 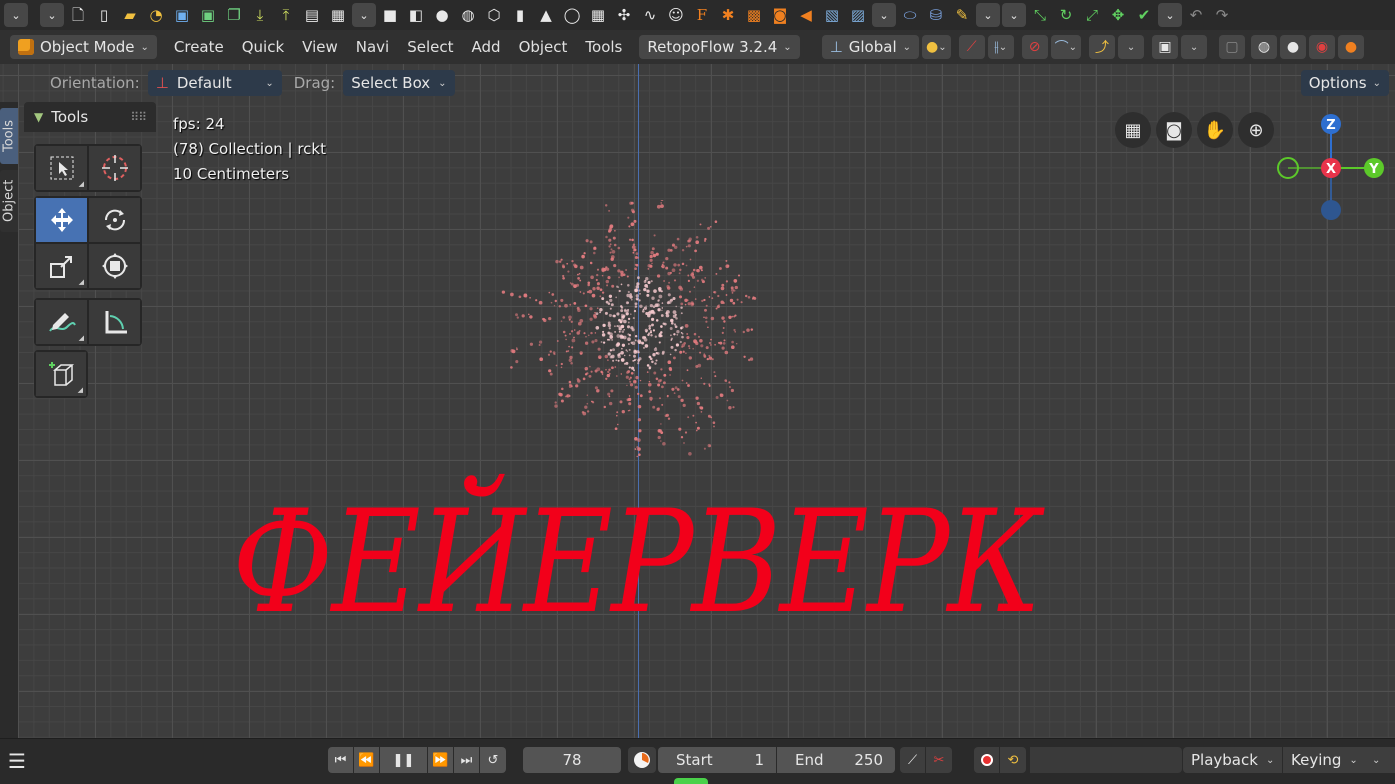 What do you see at coordinates (1013, 760) in the screenshot?
I see `auto-keying-button: ⟲` at bounding box center [1013, 760].